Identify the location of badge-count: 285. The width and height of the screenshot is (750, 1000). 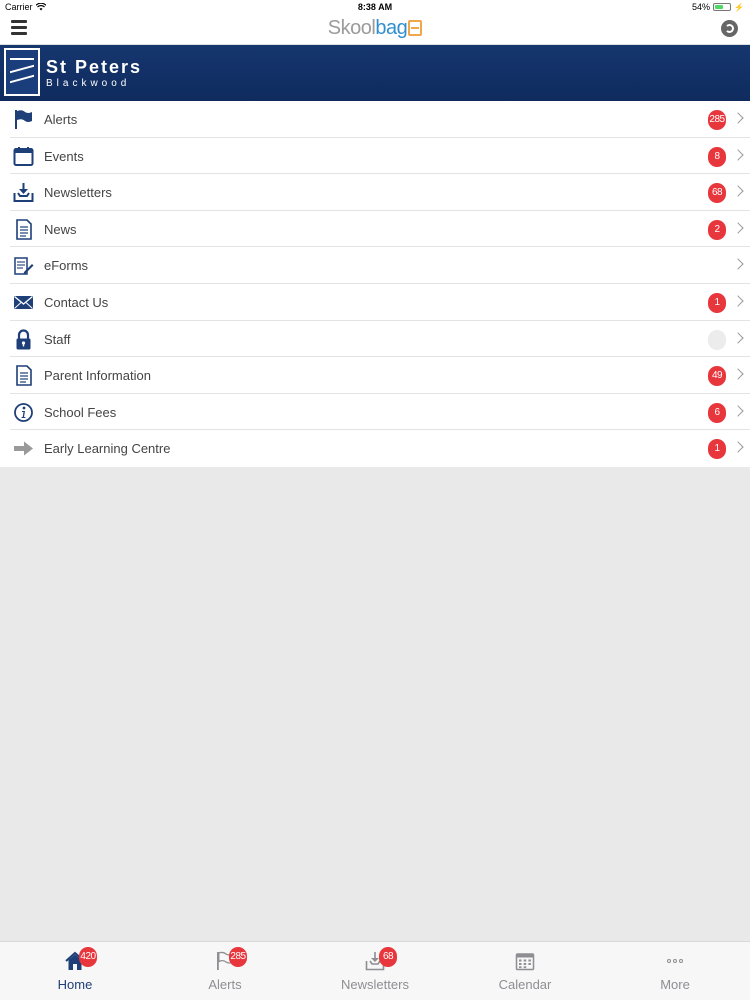
(717, 120).